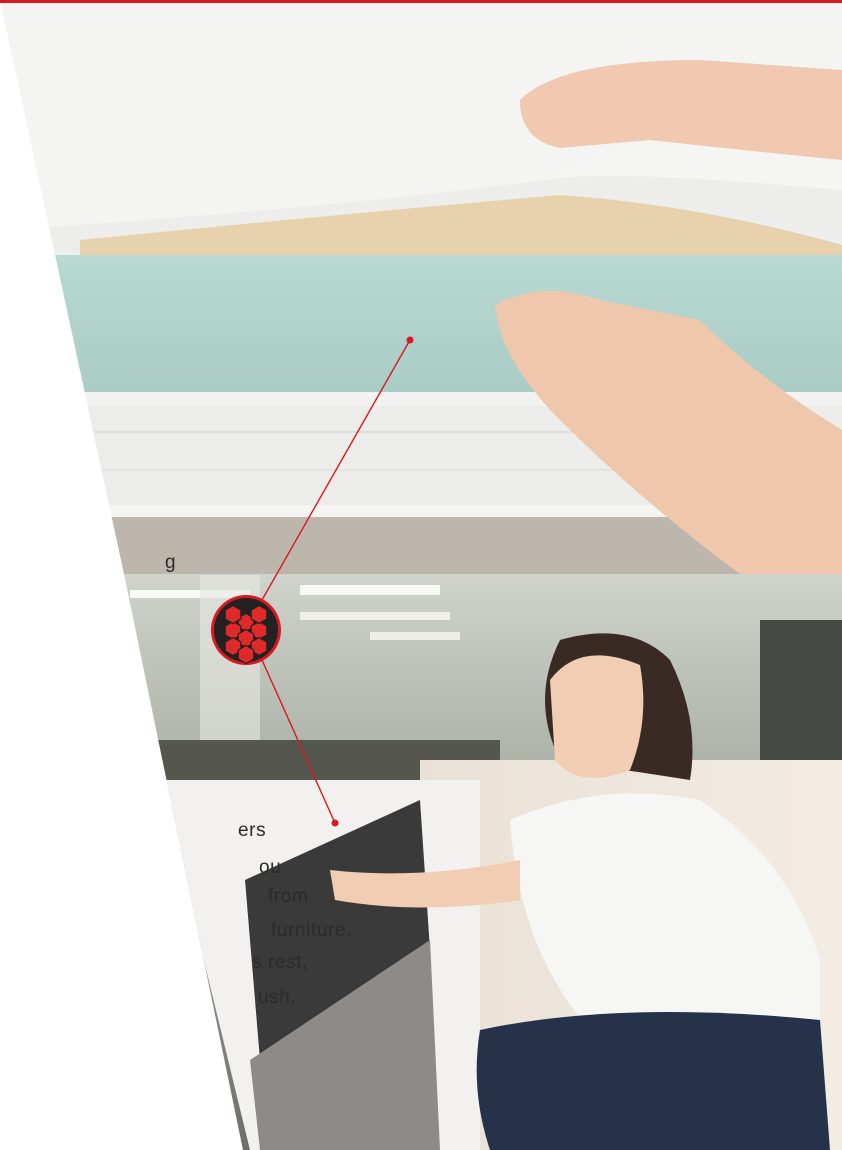  Describe the element at coordinates (421, 1) in the screenshot. I see `top-accent-bar` at that location.